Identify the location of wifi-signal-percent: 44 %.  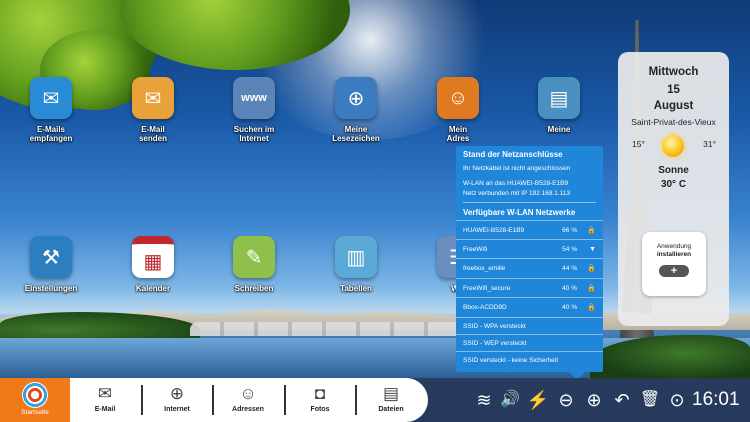
(569, 268).